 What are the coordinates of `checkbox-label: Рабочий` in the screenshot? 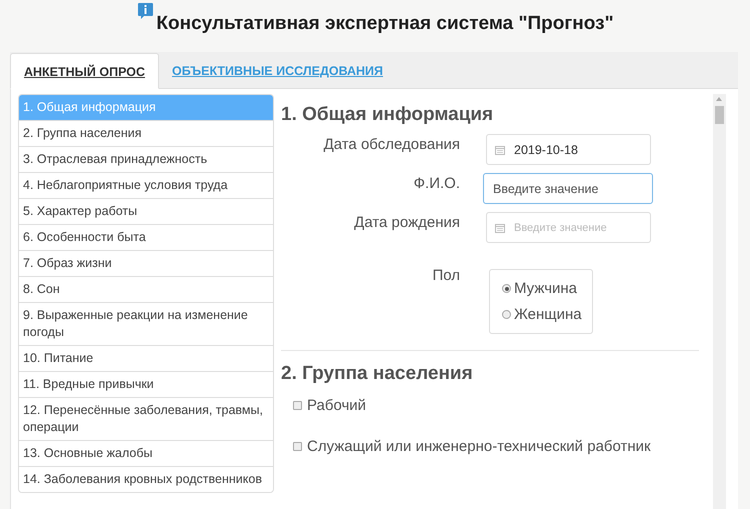 It's located at (336, 405).